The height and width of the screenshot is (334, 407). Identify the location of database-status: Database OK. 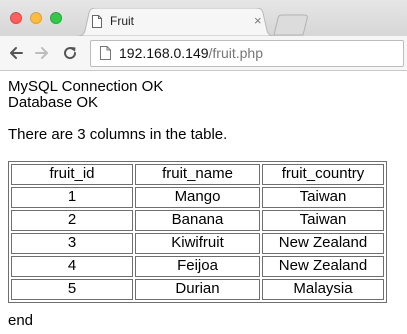
(53, 102).